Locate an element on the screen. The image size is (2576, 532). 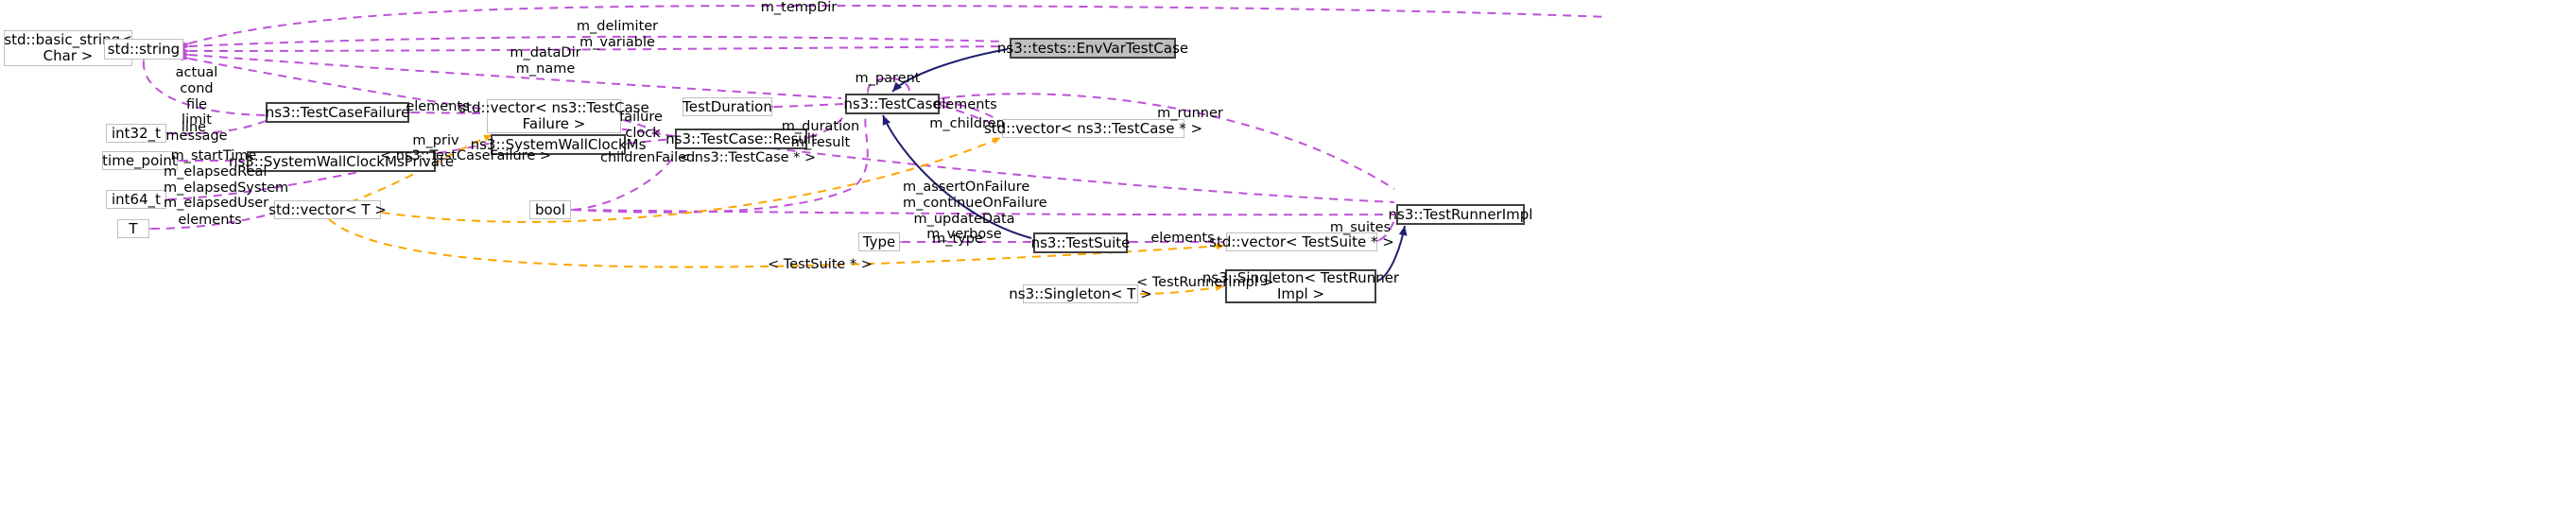
node-std-vector-testcasefailure: std::vector< ns3::TestCase Failure > is located at coordinates (553, 116).